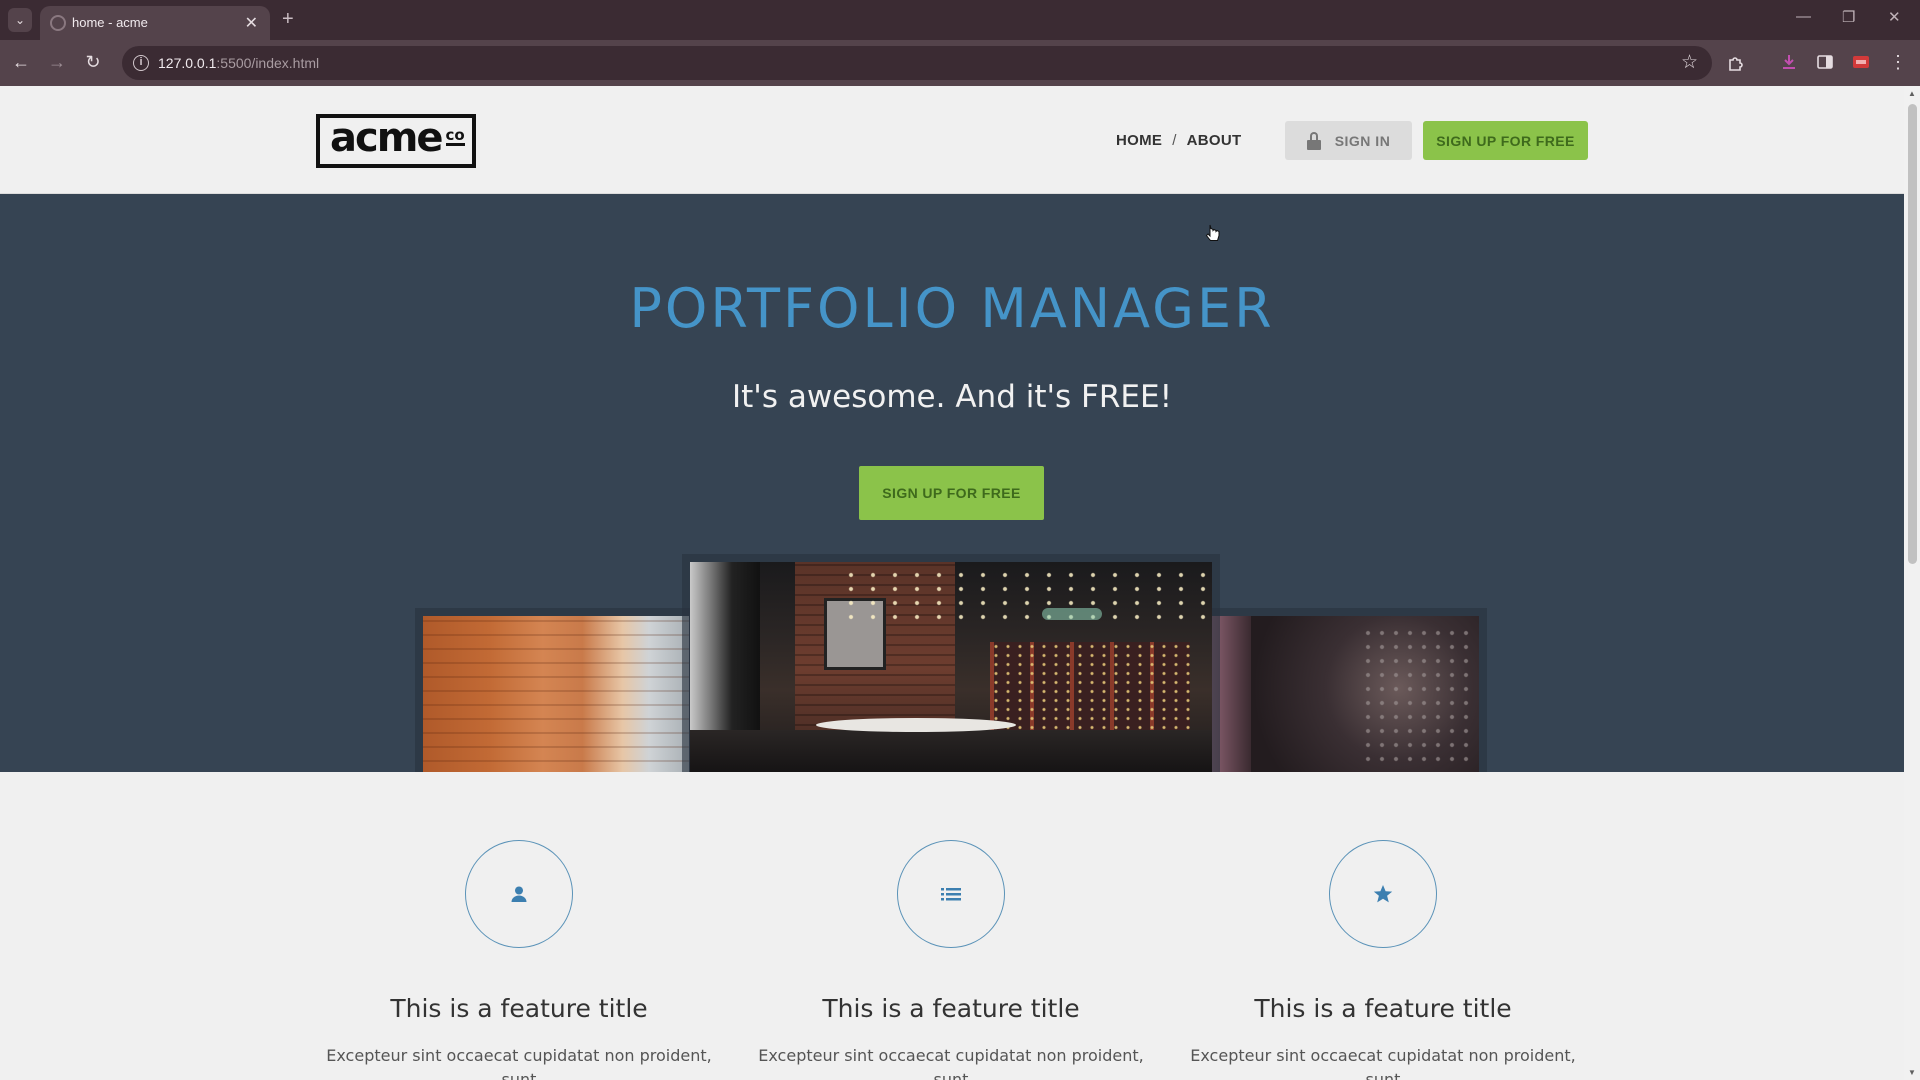 The image size is (1920, 1080). Describe the element at coordinates (1825, 62) in the screenshot. I see `side-panel-icon` at that location.